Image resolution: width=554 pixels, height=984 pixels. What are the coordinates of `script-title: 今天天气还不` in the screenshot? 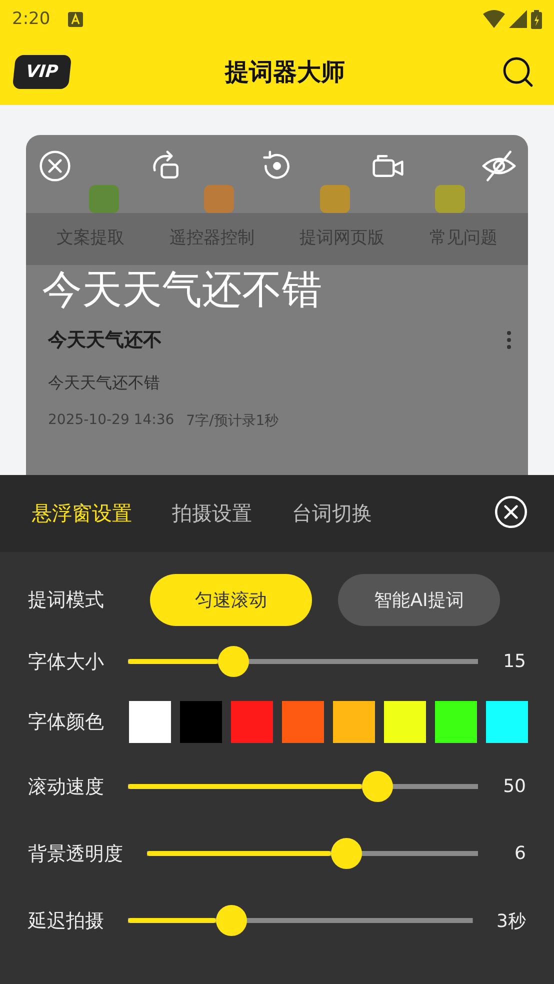 It's located at (277, 340).